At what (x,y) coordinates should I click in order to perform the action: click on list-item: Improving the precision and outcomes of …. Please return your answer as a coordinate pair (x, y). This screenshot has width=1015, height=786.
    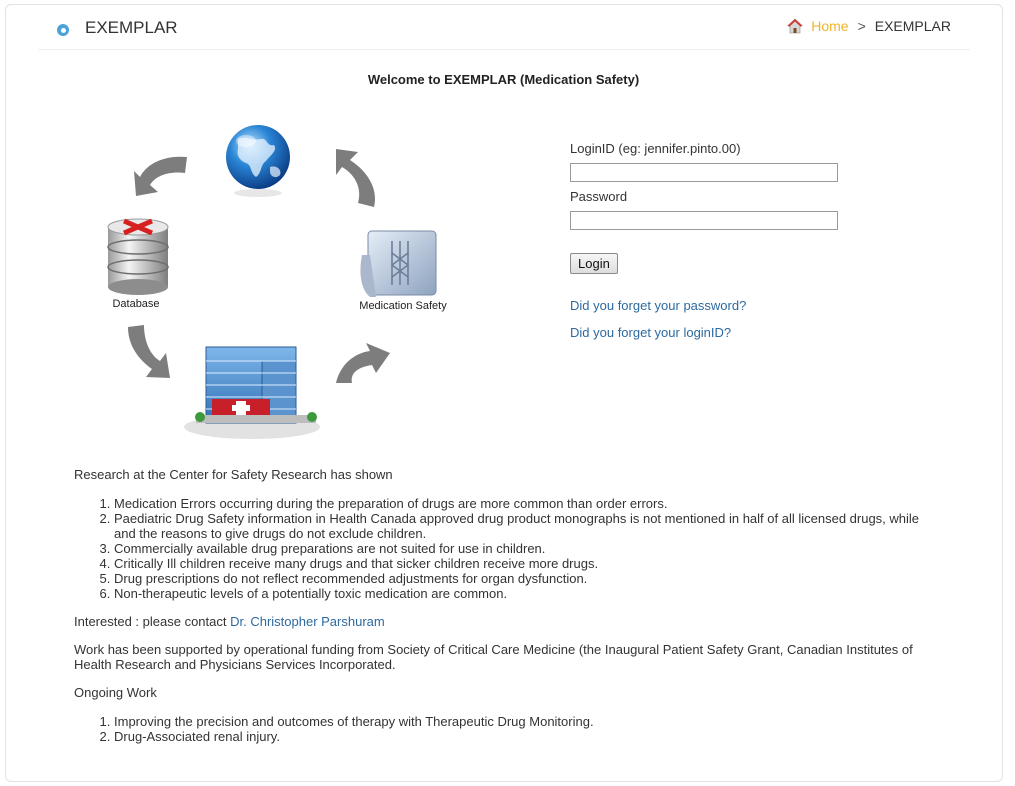
    Looking at the image, I should click on (521, 721).